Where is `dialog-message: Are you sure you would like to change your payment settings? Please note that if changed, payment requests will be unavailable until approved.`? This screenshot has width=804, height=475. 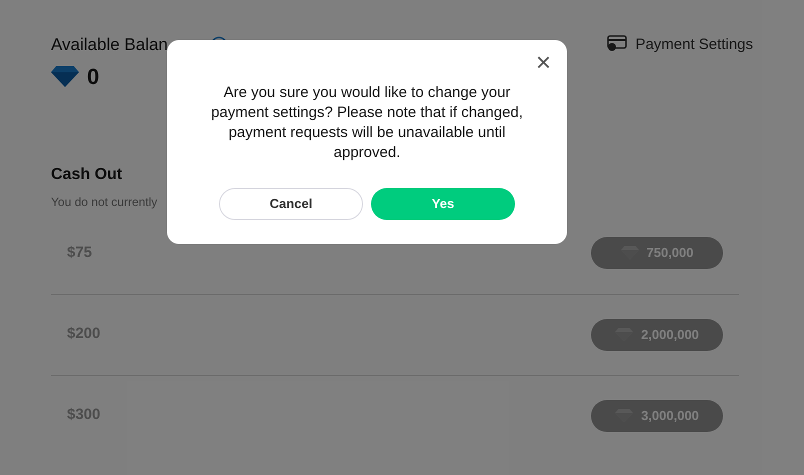 dialog-message: Are you sure you would like to change your payment settings? Please note that if changed, payment requests will be unavailable until approved. is located at coordinates (367, 123).